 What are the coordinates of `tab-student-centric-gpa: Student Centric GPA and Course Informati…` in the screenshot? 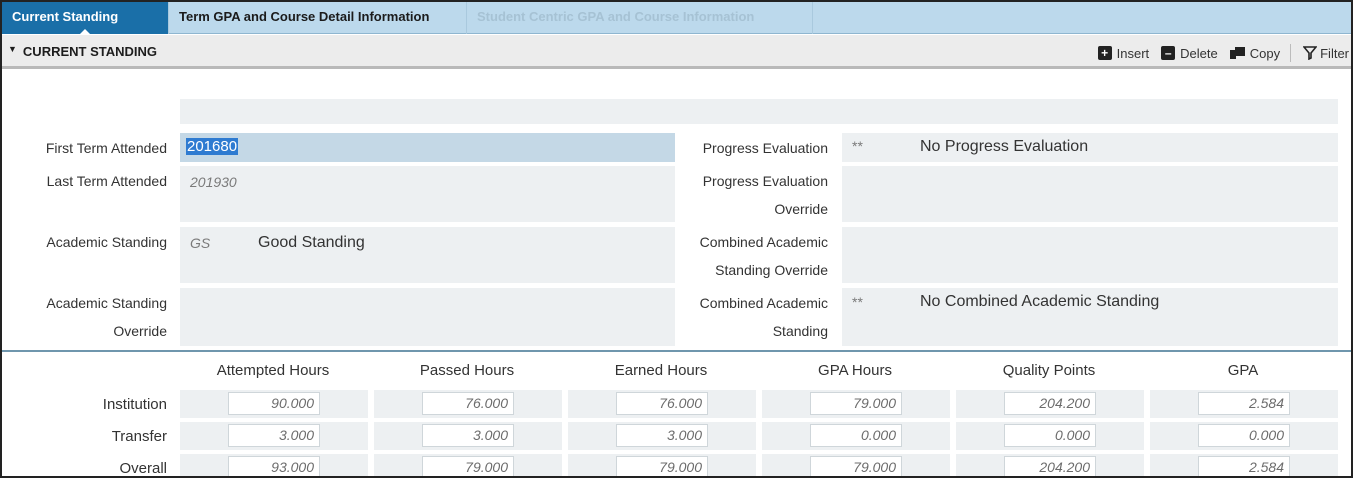 It's located at (640, 18).